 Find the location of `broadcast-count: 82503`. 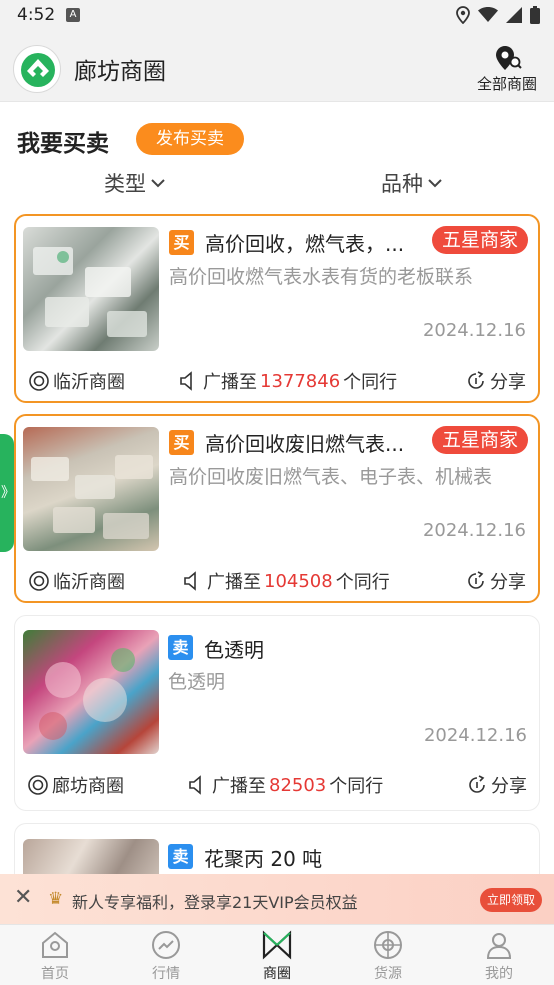

broadcast-count: 82503 is located at coordinates (298, 785).